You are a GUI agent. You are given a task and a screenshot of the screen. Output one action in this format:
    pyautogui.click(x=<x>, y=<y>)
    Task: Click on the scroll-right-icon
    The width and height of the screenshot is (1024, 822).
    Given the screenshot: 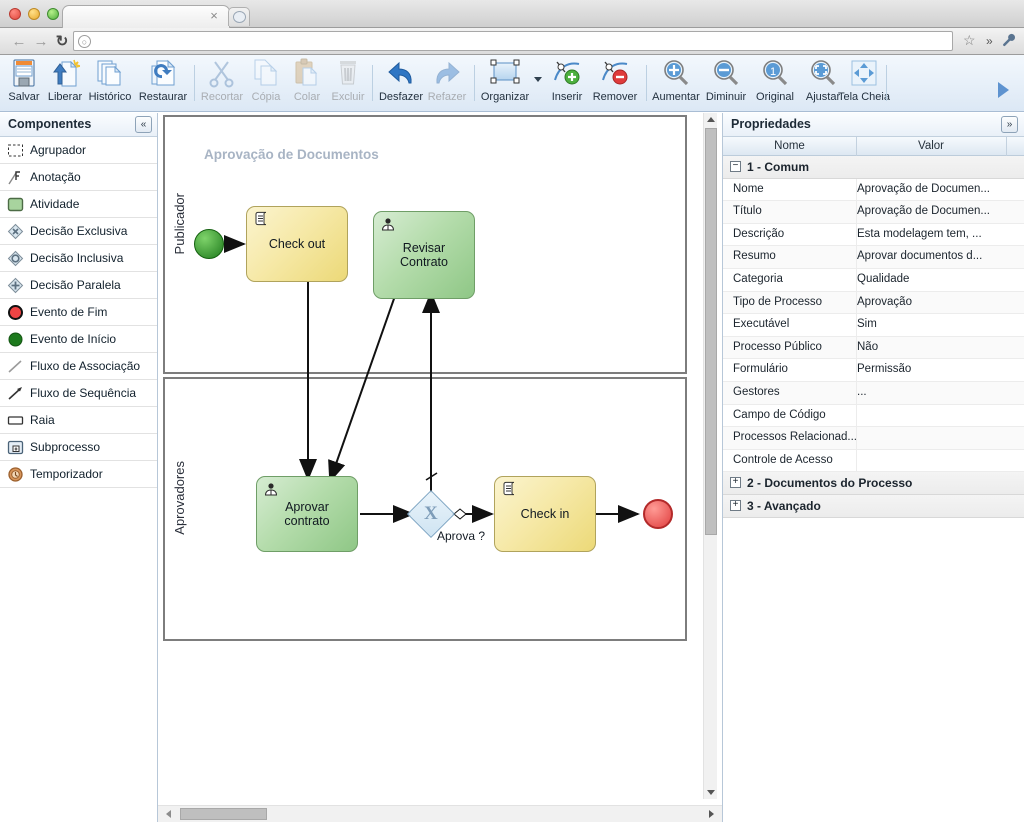 What is the action you would take?
    pyautogui.click(x=711, y=814)
    